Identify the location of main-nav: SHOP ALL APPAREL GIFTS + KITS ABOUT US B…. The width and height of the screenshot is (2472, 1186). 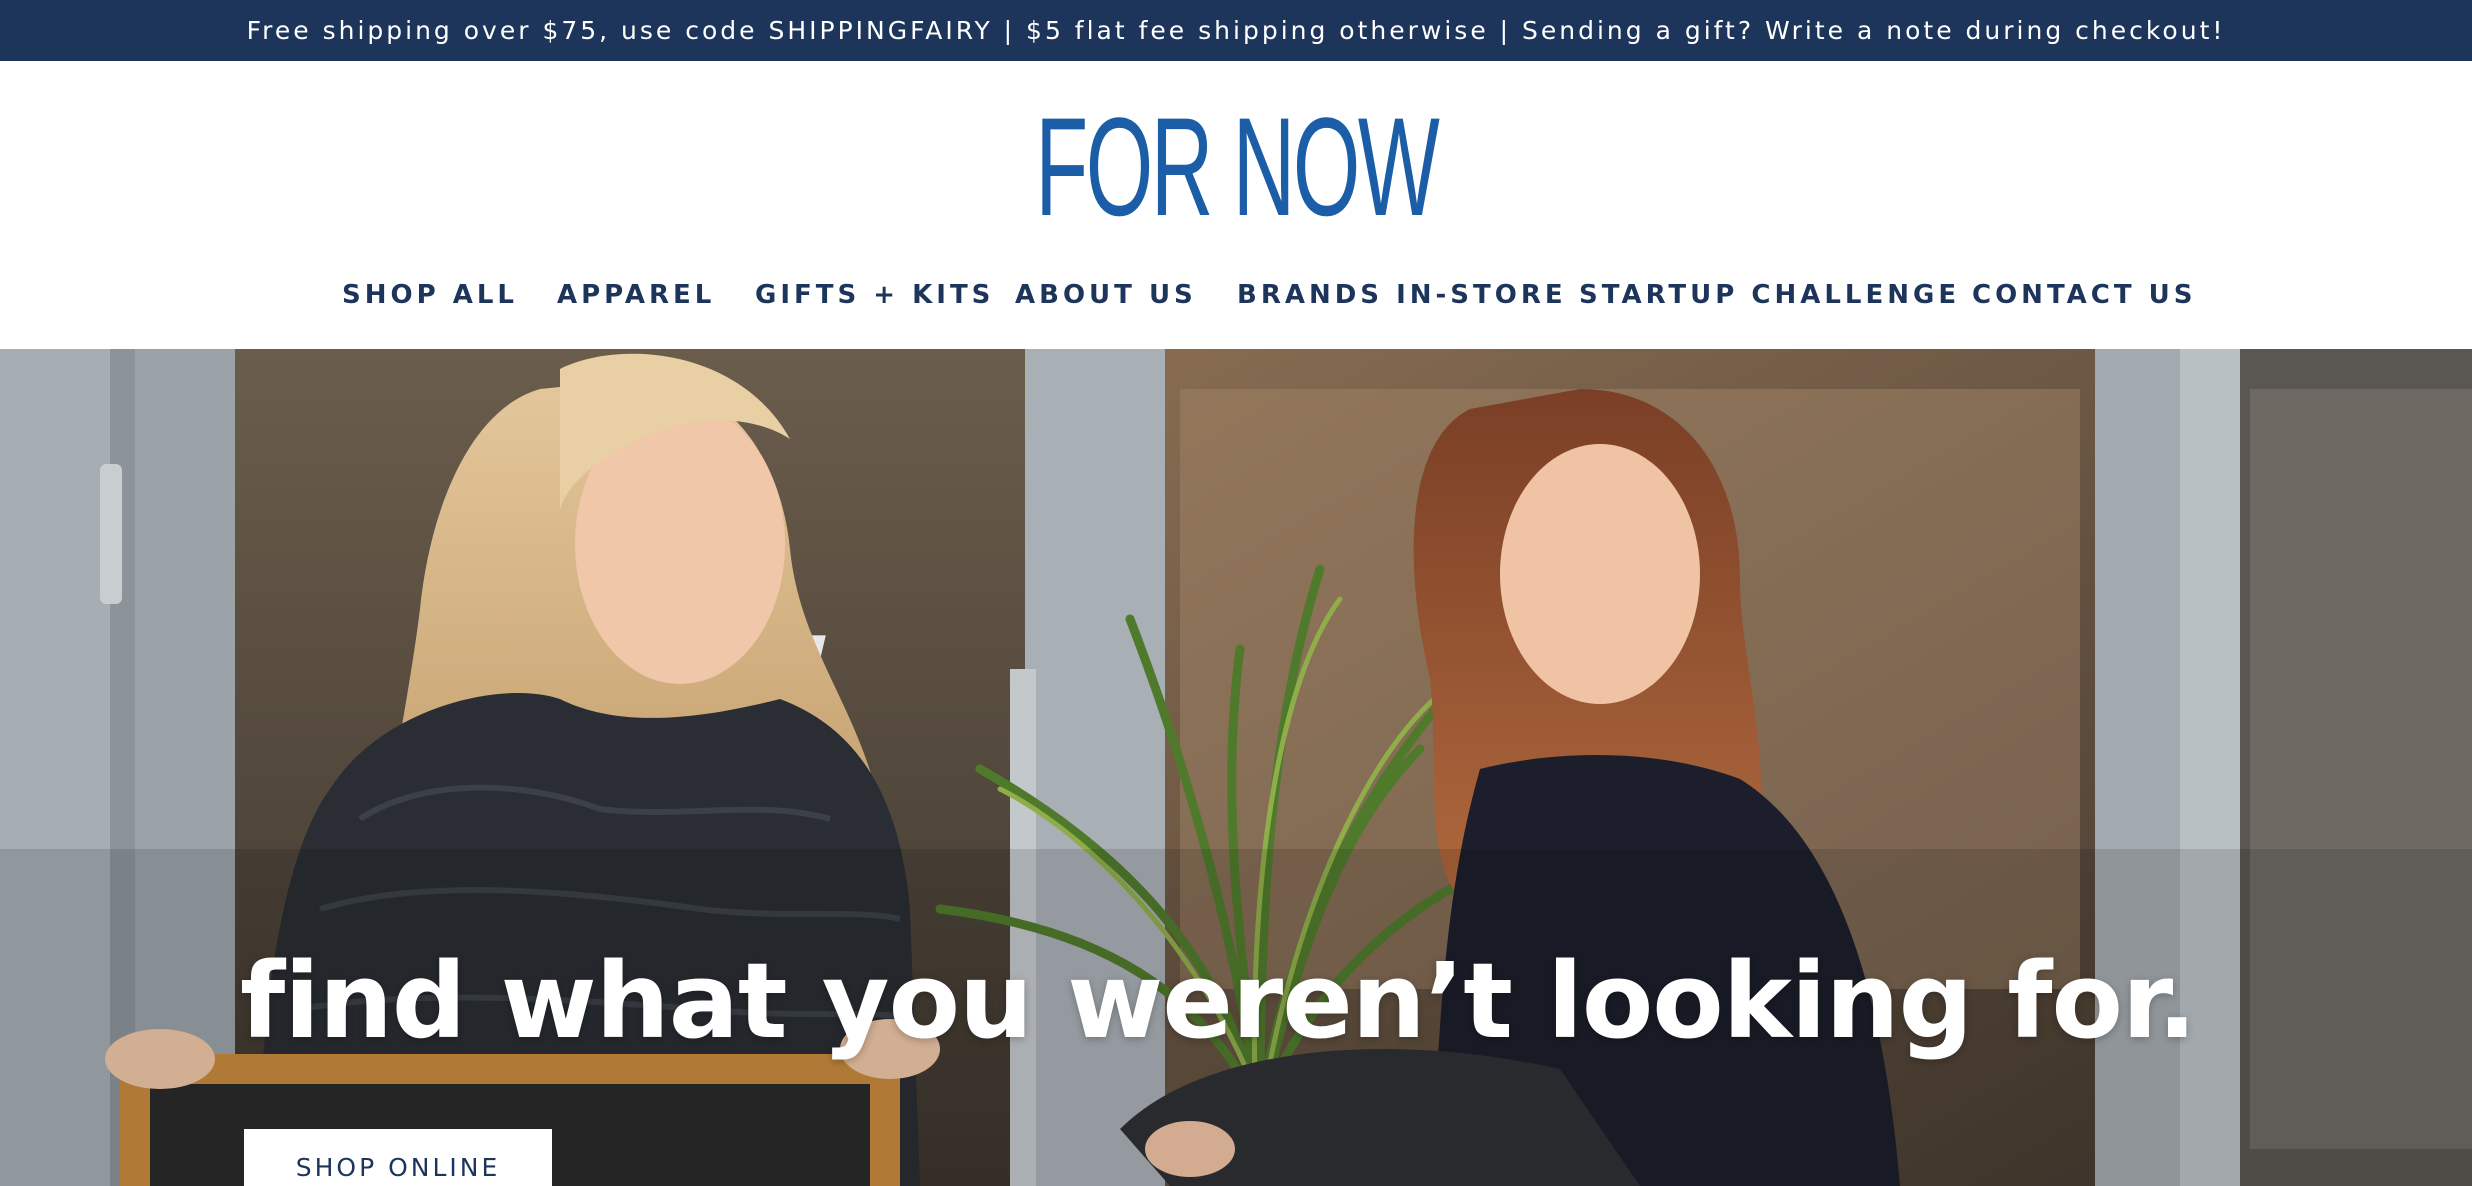
(1236, 295).